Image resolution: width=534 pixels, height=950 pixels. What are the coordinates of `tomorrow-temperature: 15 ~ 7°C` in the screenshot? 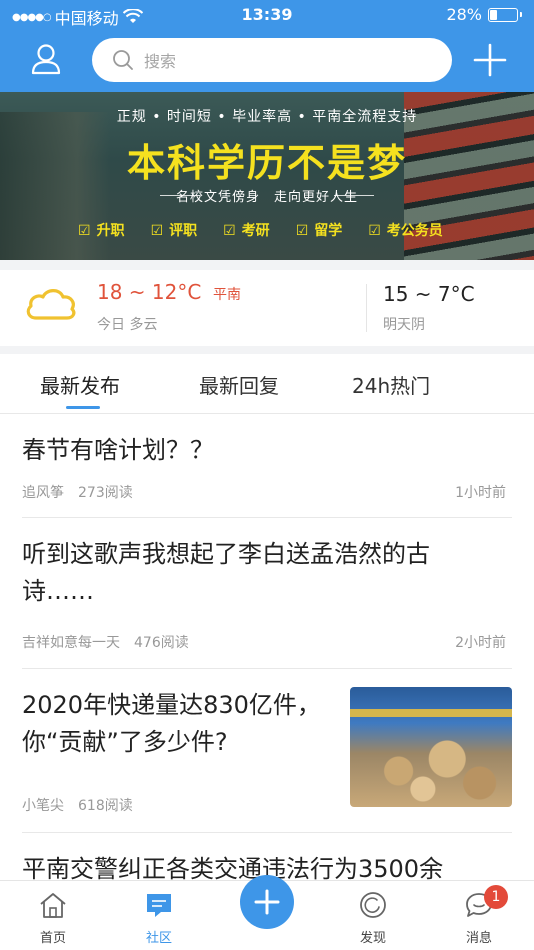 It's located at (429, 294).